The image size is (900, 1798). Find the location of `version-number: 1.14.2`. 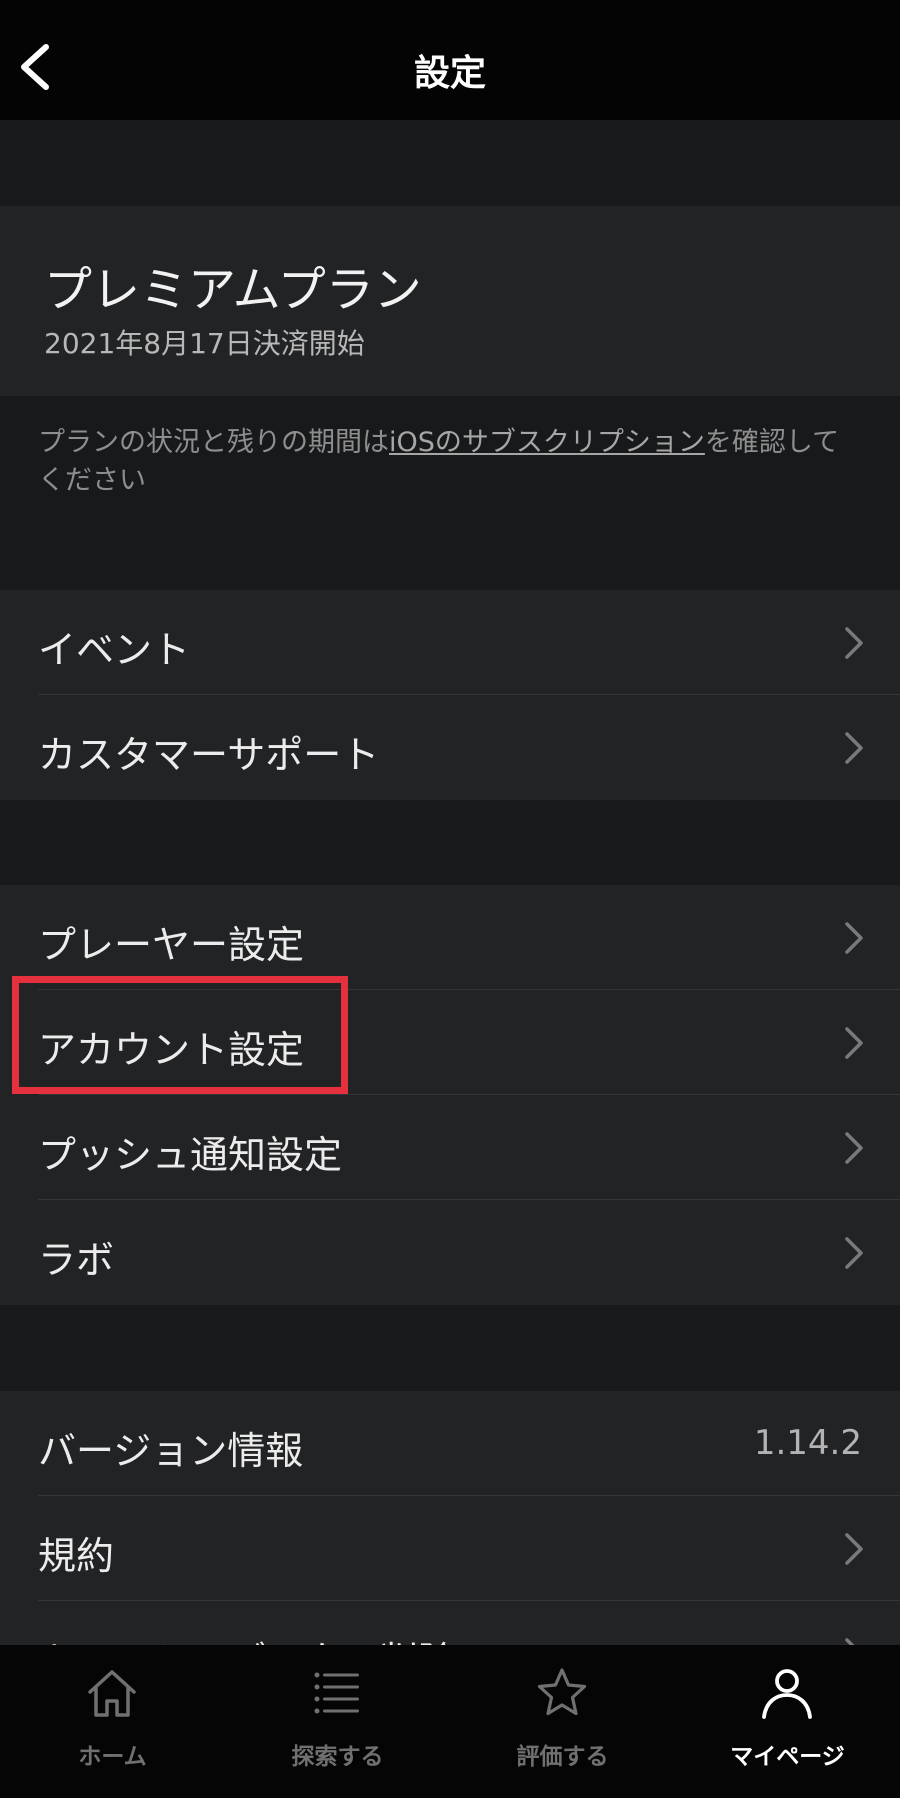

version-number: 1.14.2 is located at coordinates (807, 1443).